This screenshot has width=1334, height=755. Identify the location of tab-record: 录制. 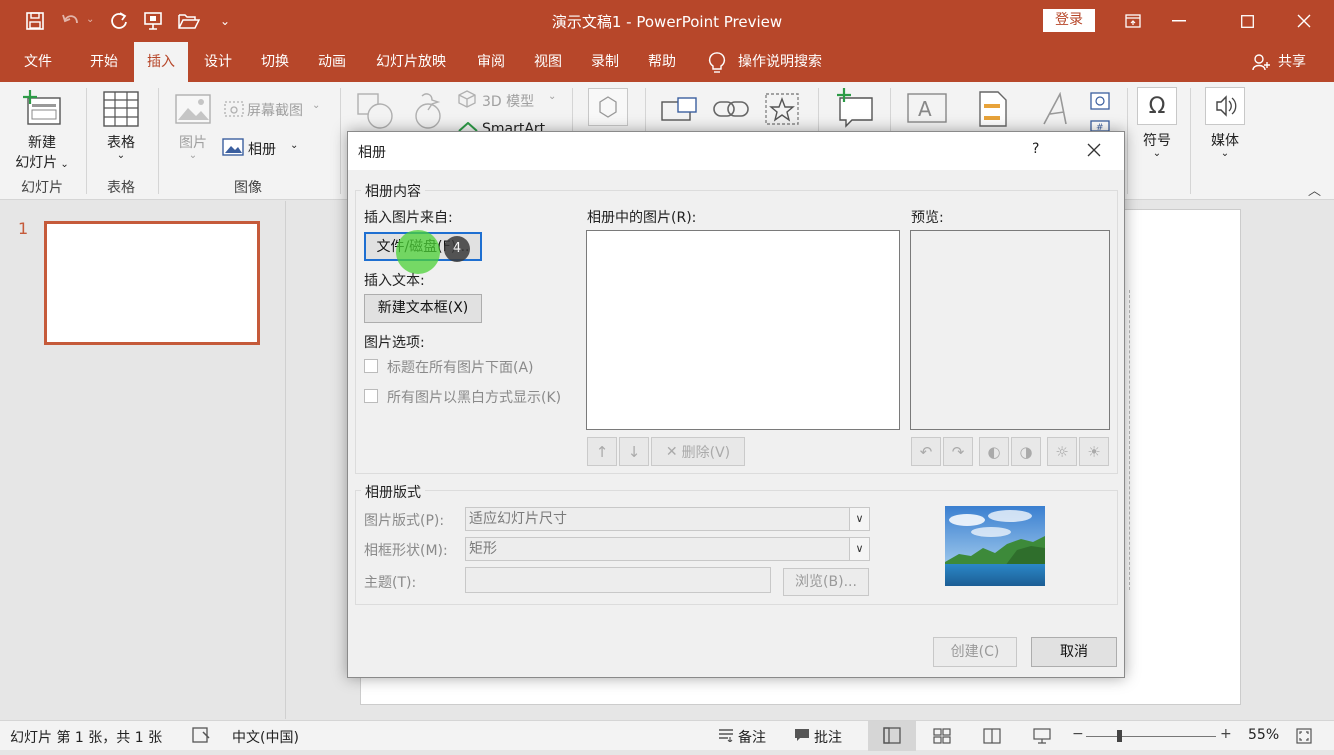
(605, 62).